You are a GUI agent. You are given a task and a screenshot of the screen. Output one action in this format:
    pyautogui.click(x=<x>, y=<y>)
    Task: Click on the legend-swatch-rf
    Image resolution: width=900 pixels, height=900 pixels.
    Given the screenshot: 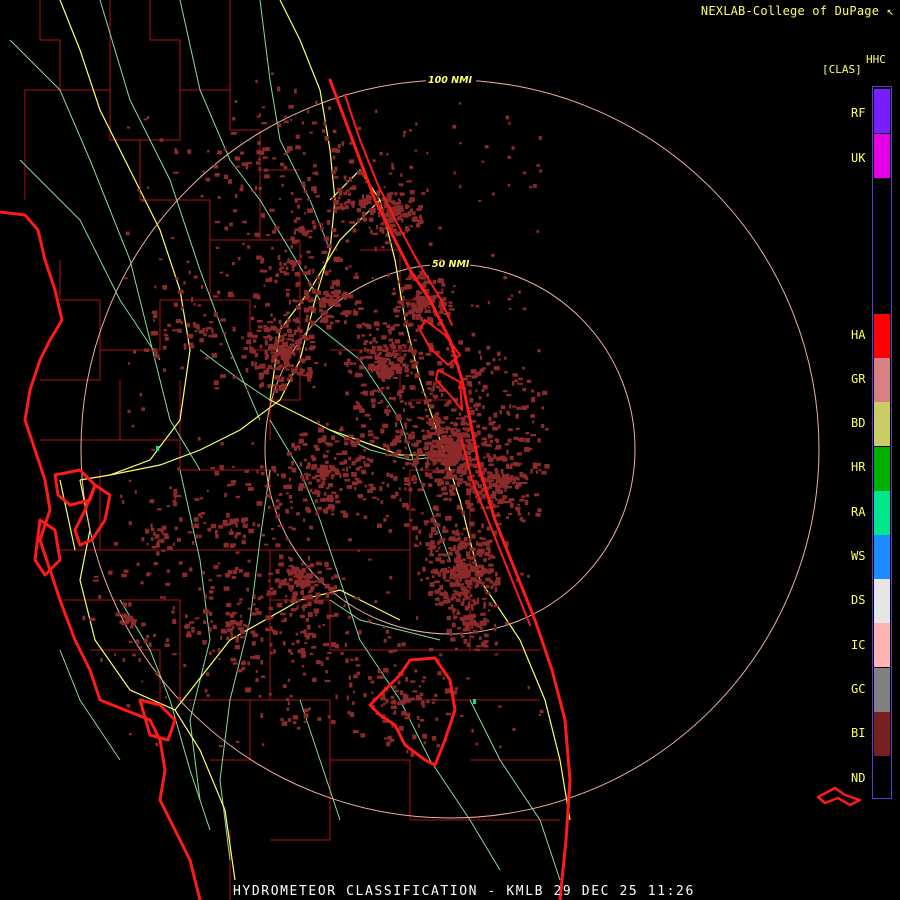 What is the action you would take?
    pyautogui.click(x=882, y=111)
    